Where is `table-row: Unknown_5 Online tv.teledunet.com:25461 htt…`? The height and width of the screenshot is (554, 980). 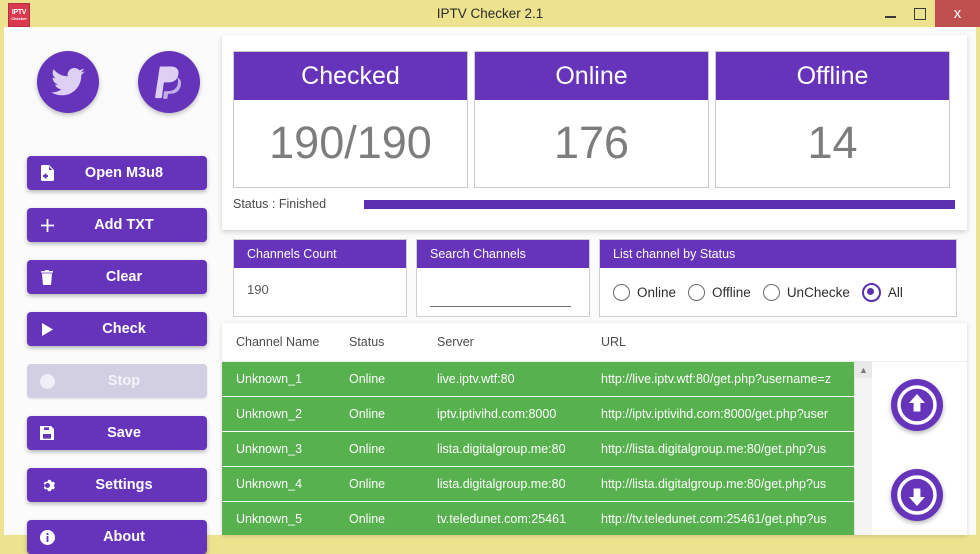
table-row: Unknown_5 Online tv.teledunet.com:25461 htt… is located at coordinates (547, 518).